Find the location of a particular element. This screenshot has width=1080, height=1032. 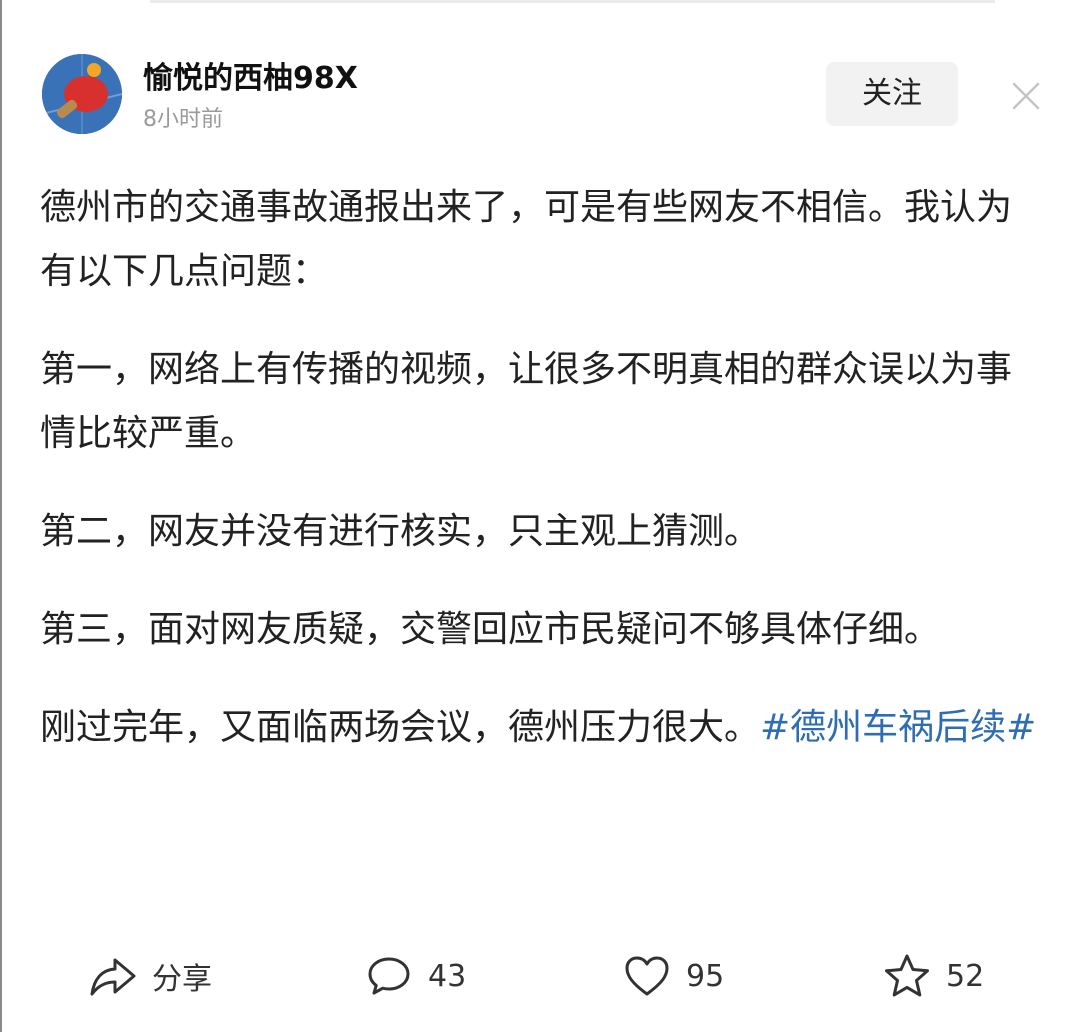

top-divider is located at coordinates (572, 1).